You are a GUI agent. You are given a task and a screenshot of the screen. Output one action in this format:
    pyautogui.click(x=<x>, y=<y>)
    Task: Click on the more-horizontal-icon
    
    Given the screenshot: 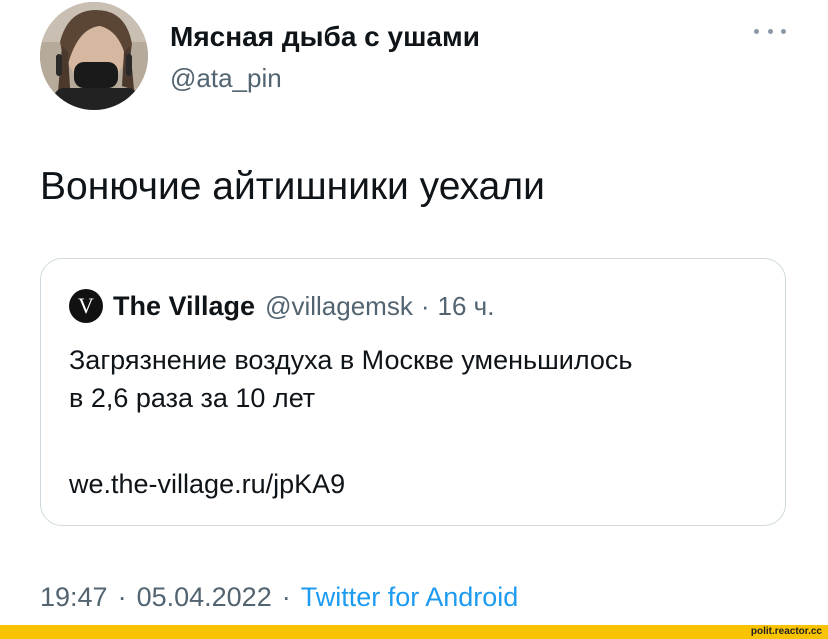 What is the action you would take?
    pyautogui.click(x=770, y=31)
    